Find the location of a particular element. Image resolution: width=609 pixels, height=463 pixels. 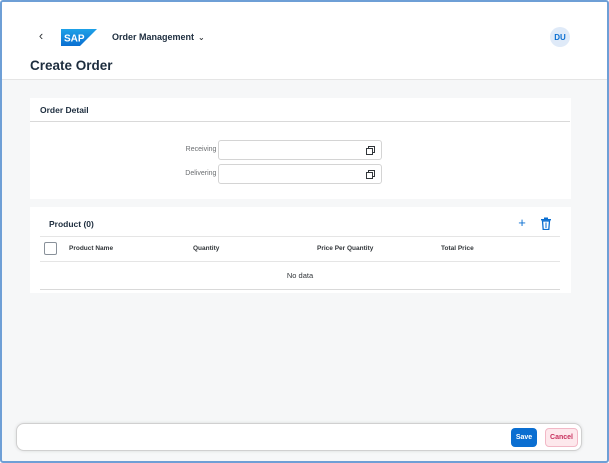

app-title-menu: Order Management ⌄ is located at coordinates (158, 37).